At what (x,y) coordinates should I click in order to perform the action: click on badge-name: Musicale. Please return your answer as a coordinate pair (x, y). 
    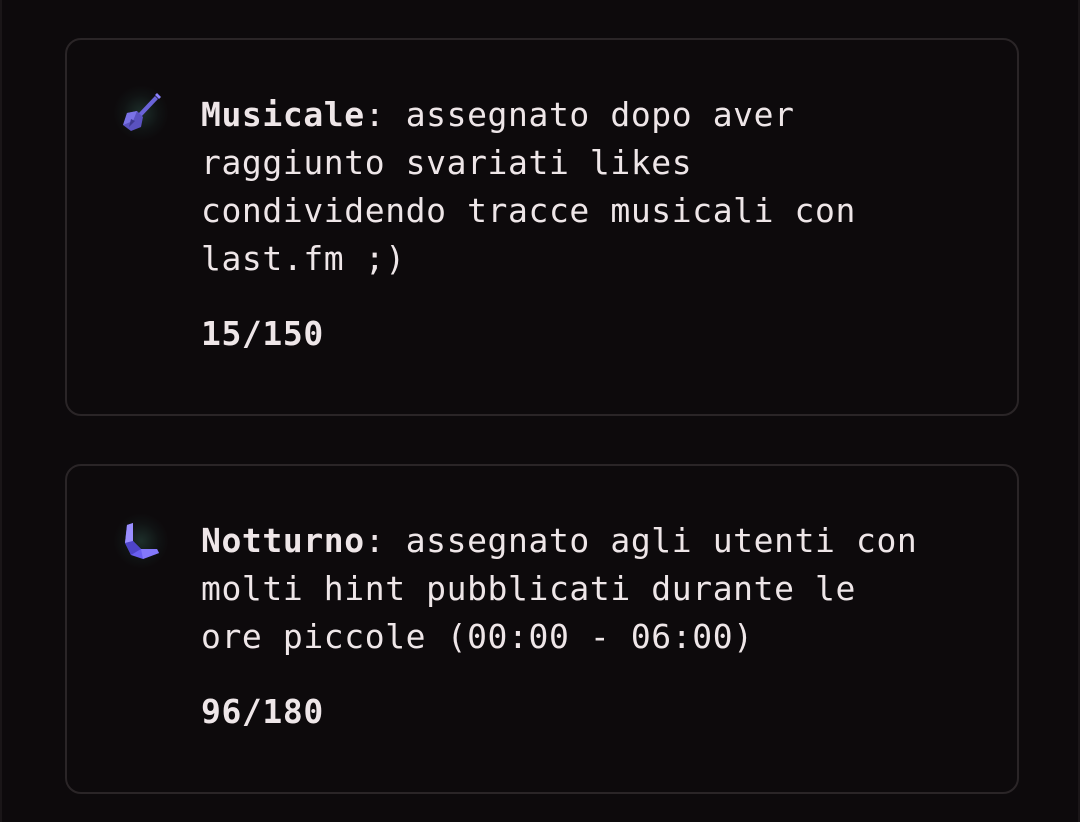
    Looking at the image, I should click on (283, 114).